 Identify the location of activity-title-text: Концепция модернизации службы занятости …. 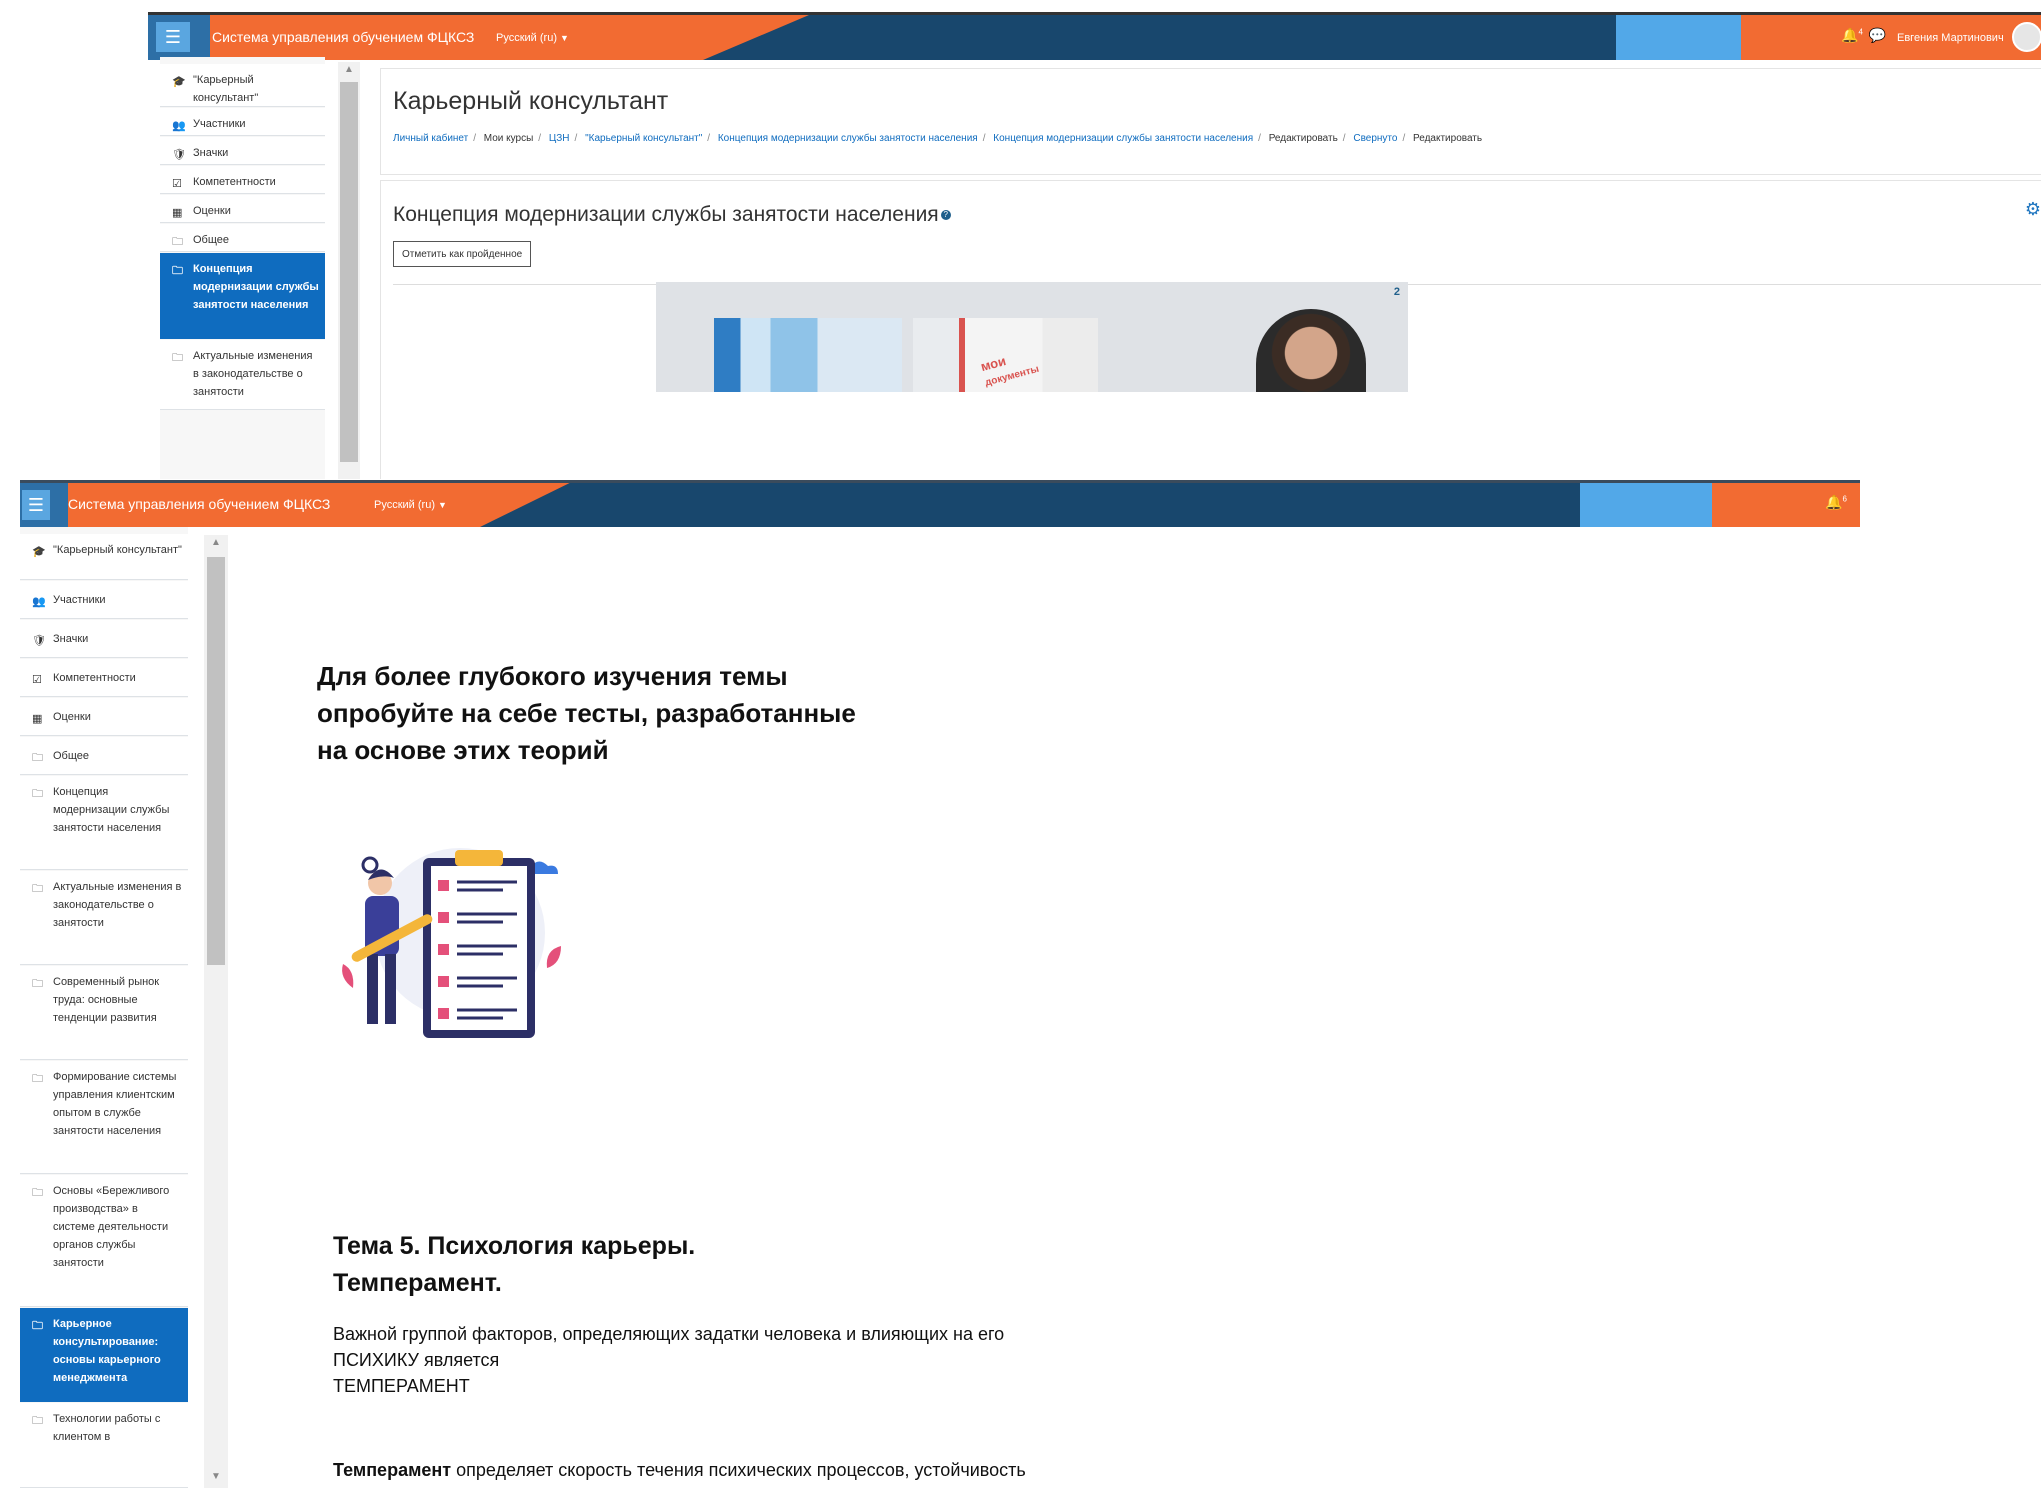
(666, 214).